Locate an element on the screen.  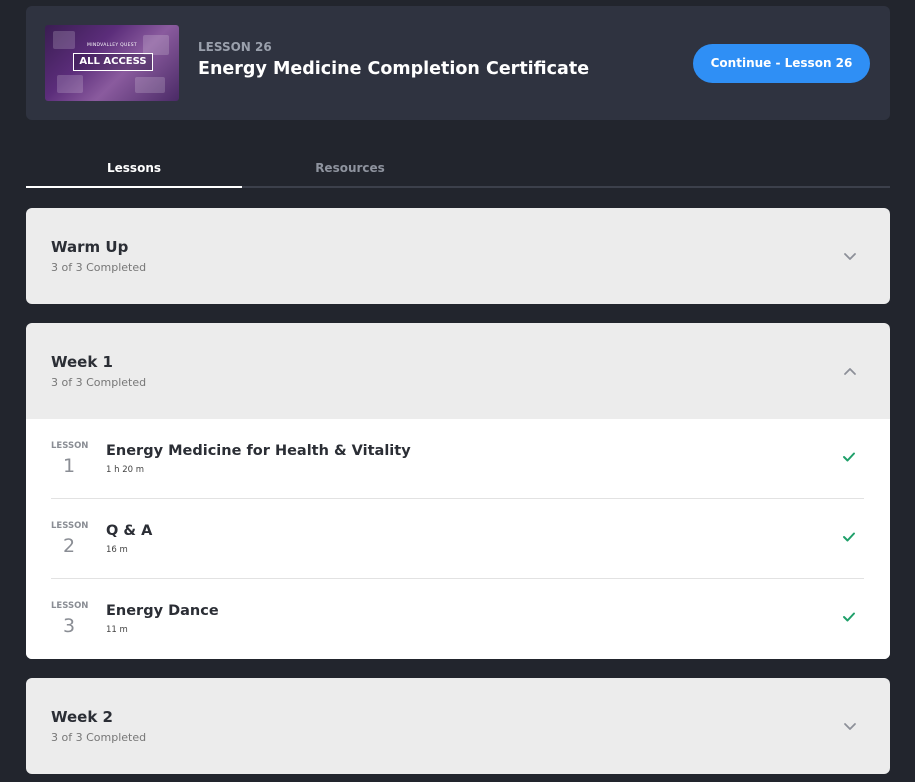
section-header: Week 2 3 of 3 Completed is located at coordinates (458, 726).